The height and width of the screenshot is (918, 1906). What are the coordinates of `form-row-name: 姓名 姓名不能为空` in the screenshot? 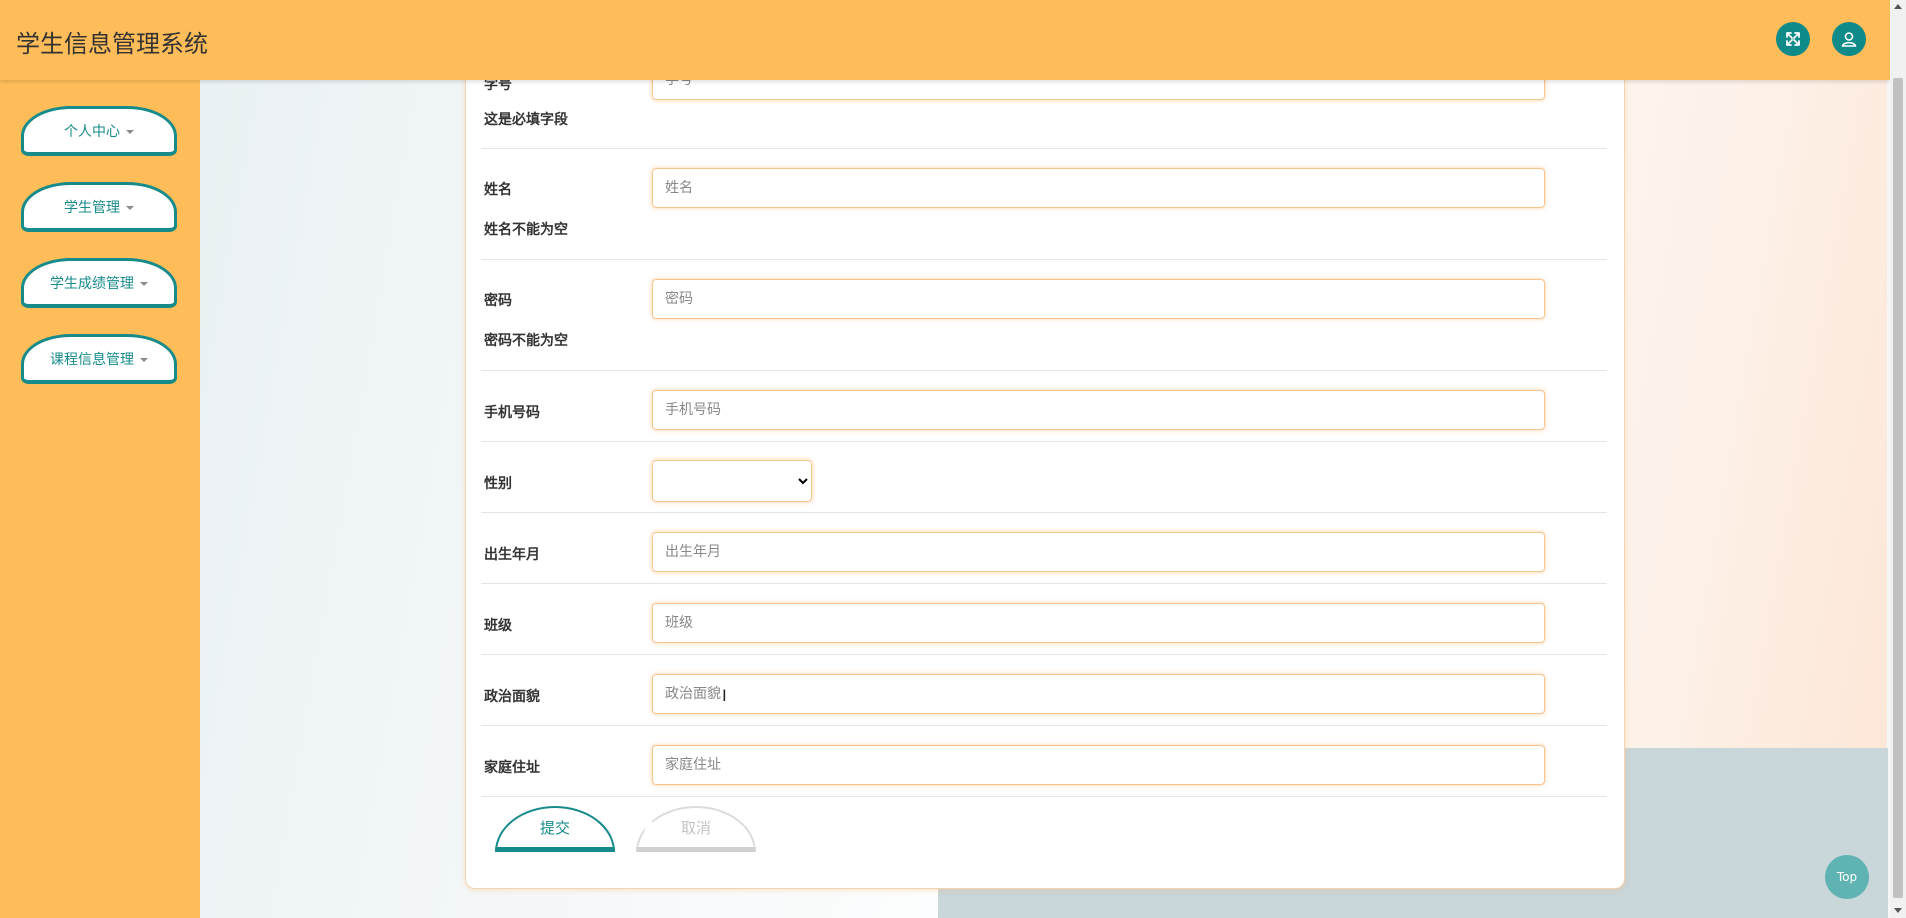 It's located at (1044, 204).